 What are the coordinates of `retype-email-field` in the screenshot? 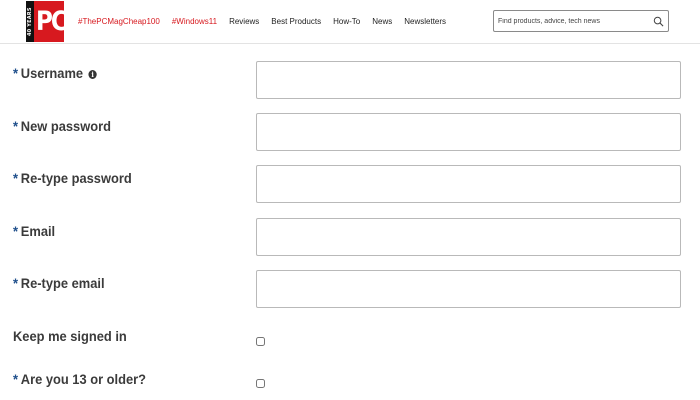 It's located at (468, 289).